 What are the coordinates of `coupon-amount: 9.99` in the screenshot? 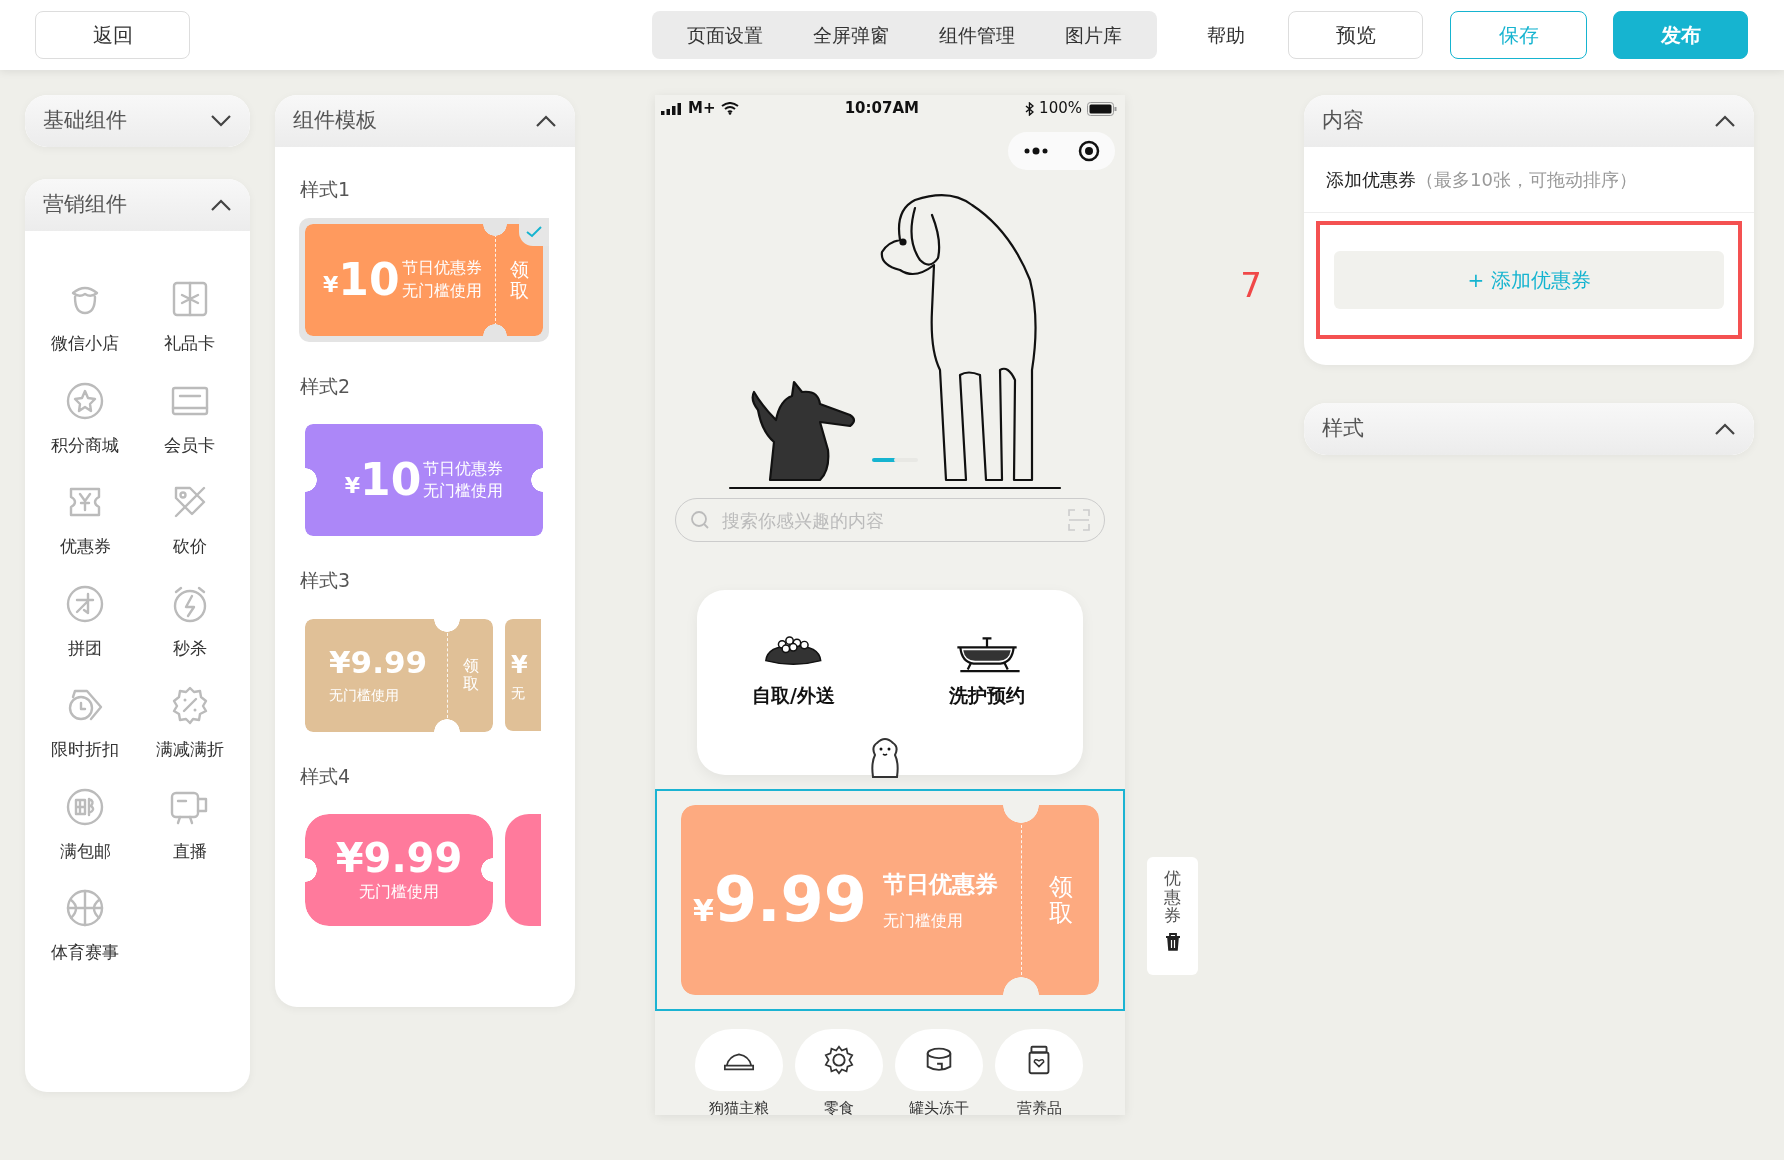 It's located at (790, 900).